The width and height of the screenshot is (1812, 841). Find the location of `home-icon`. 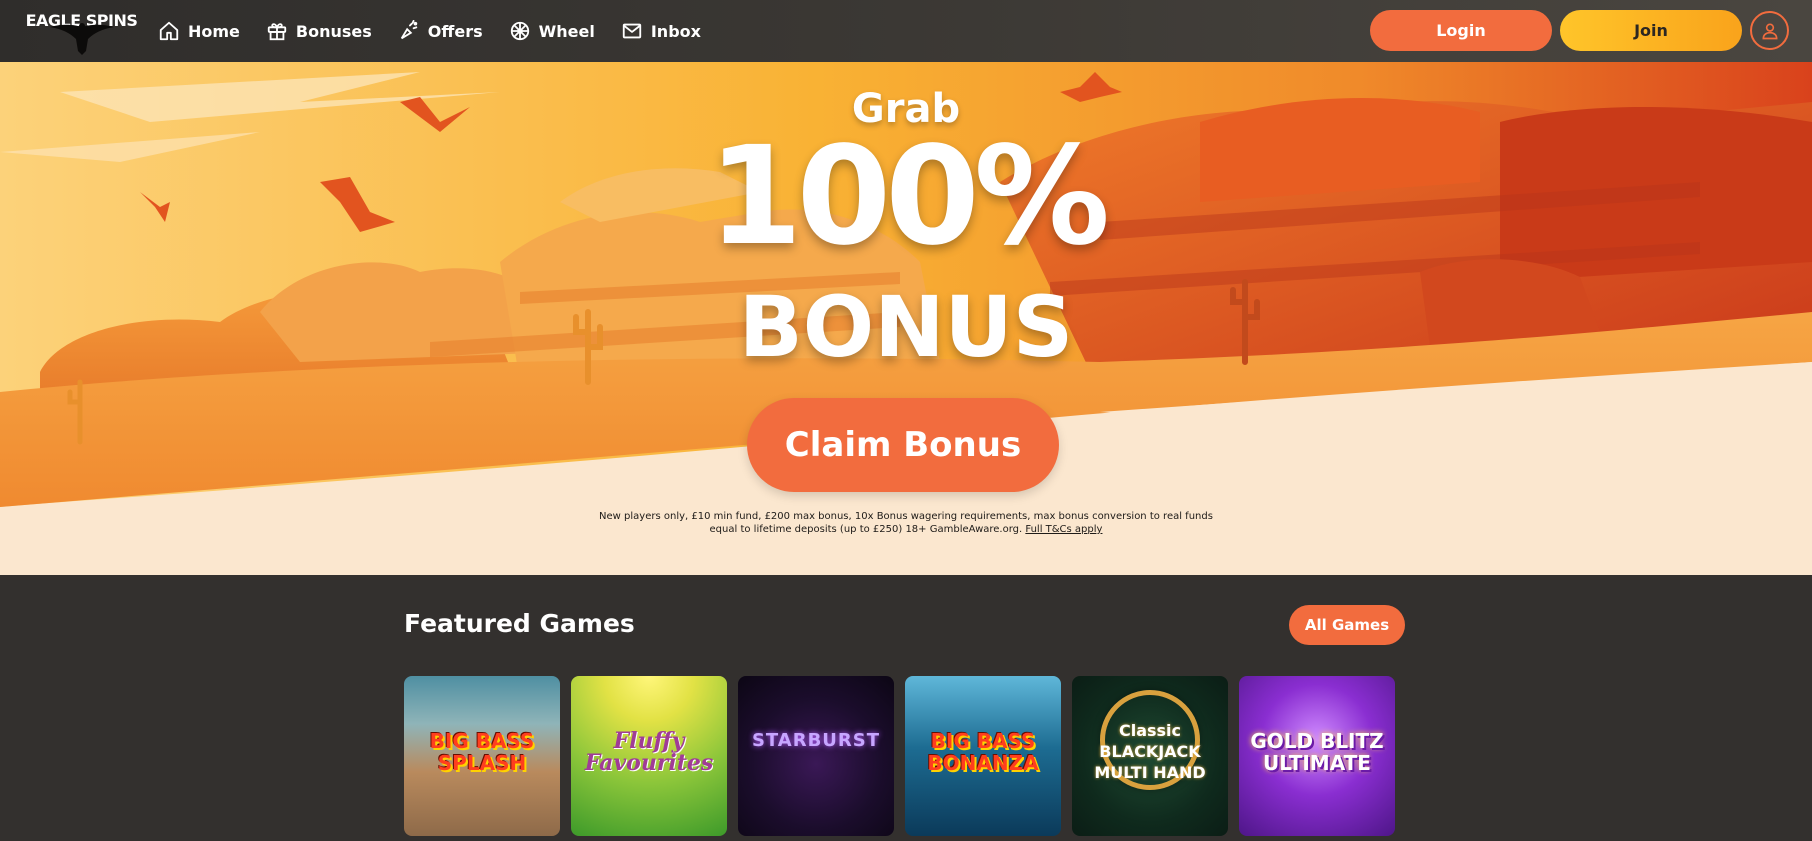

home-icon is located at coordinates (169, 31).